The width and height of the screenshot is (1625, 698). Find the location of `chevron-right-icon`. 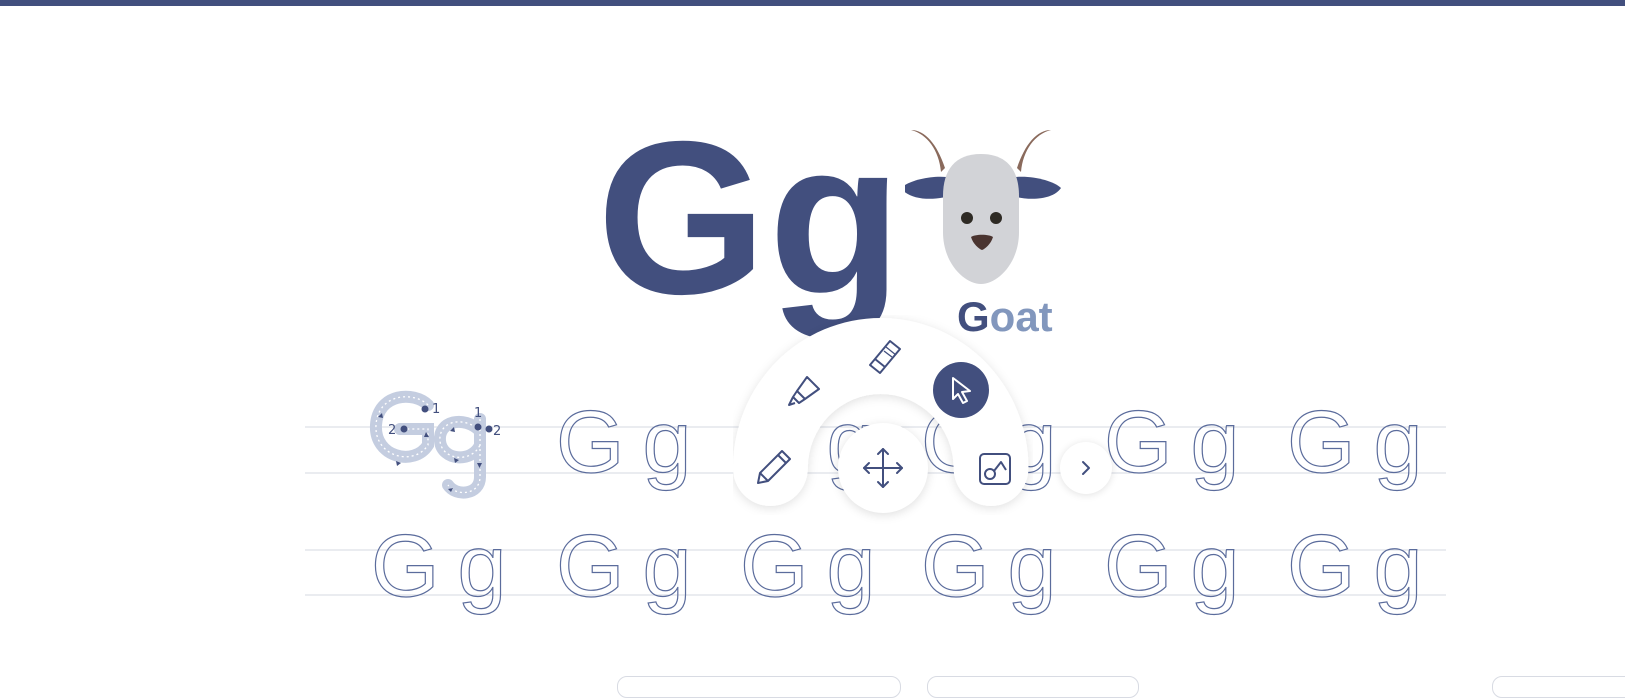

chevron-right-icon is located at coordinates (1086, 468).